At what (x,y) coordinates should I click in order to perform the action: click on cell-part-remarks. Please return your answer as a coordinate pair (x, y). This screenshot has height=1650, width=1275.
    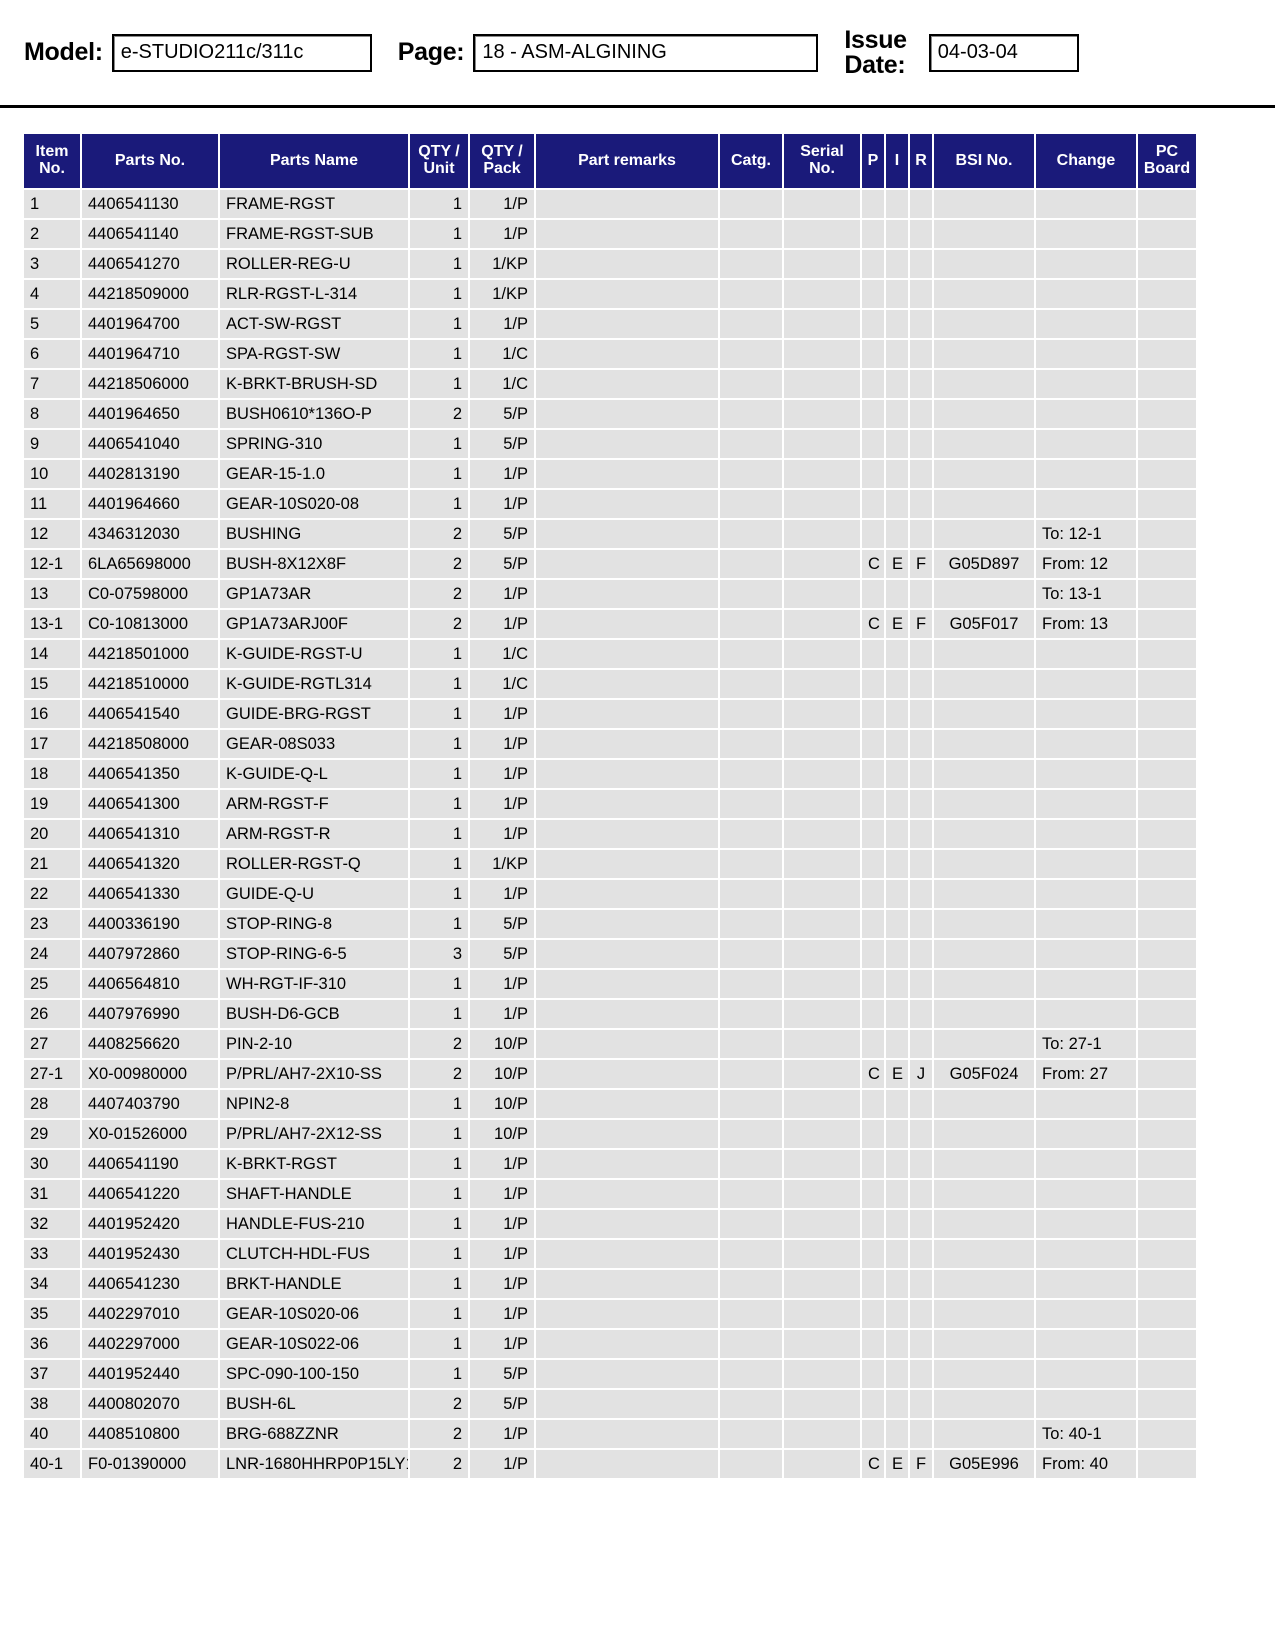
    Looking at the image, I should click on (627, 204).